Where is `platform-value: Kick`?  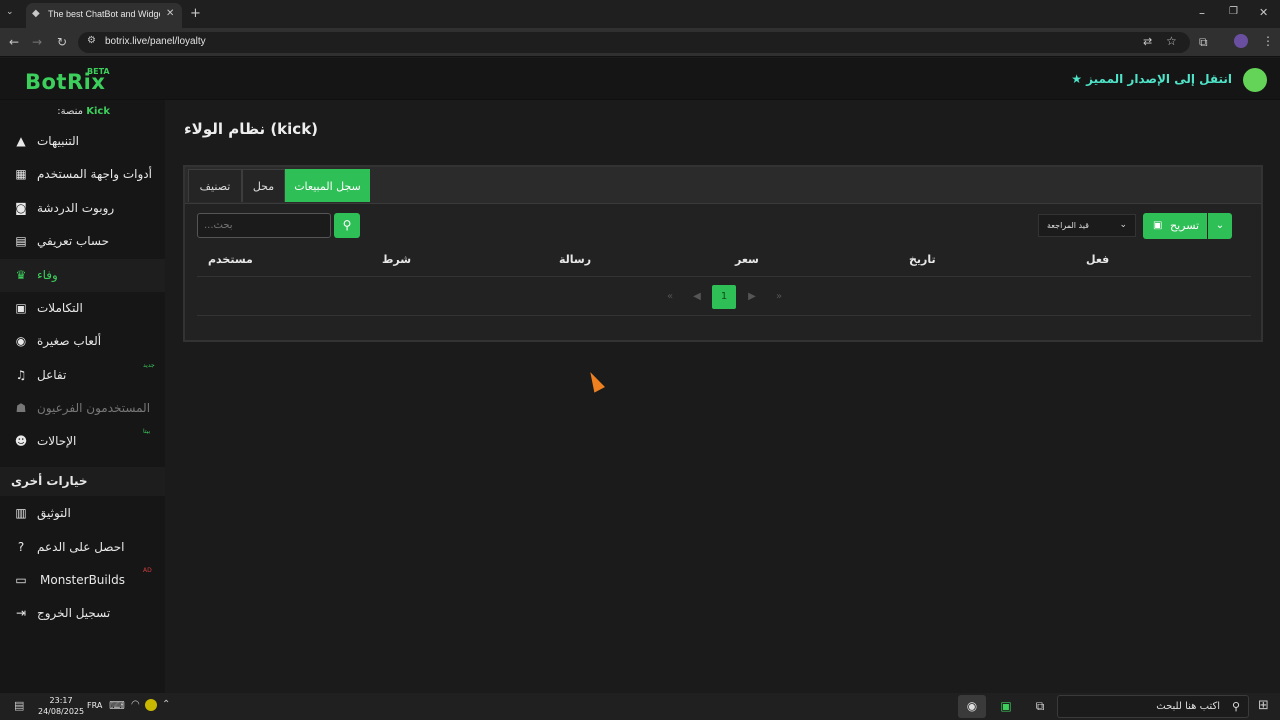
platform-value: Kick is located at coordinates (98, 111).